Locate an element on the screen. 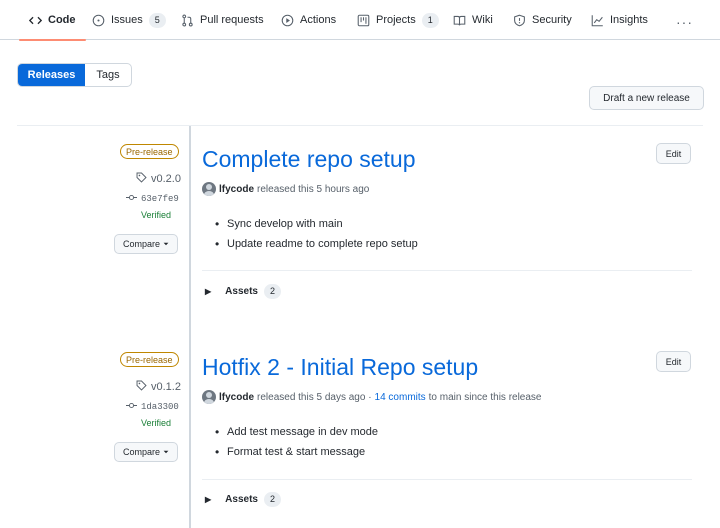 The height and width of the screenshot is (528, 720). issues-counter: 5 is located at coordinates (157, 20).